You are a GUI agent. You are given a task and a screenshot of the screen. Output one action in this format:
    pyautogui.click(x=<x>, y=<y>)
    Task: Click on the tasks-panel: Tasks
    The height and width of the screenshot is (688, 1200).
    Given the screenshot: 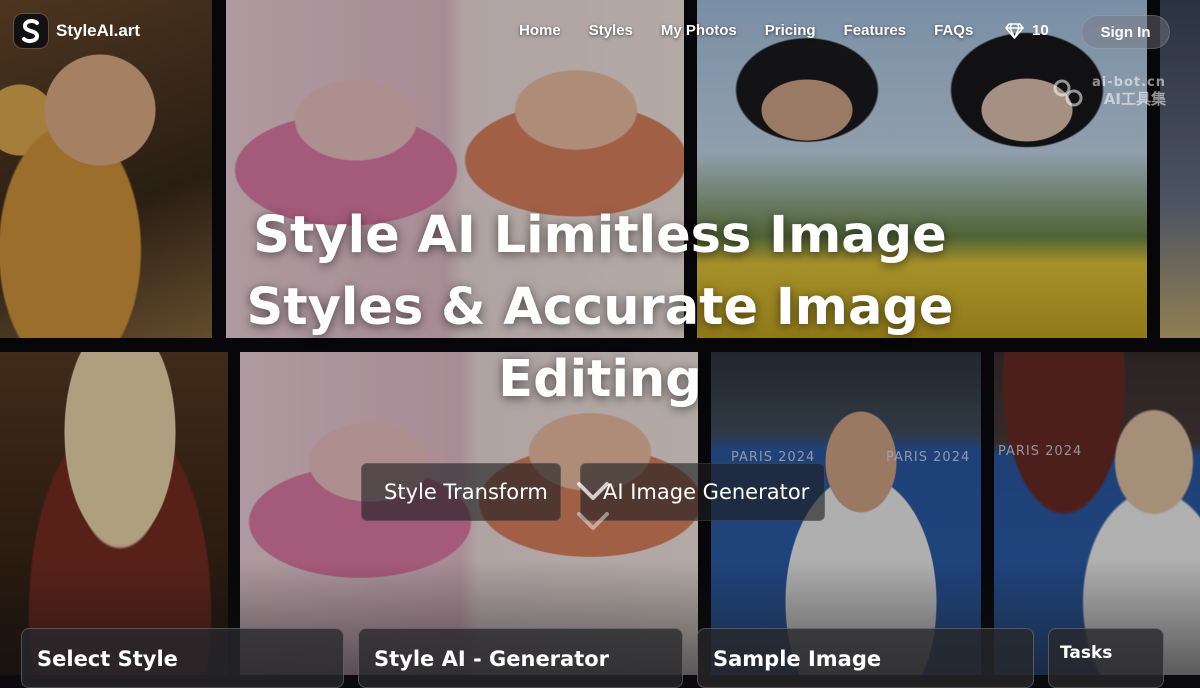 What is the action you would take?
    pyautogui.click(x=1106, y=658)
    